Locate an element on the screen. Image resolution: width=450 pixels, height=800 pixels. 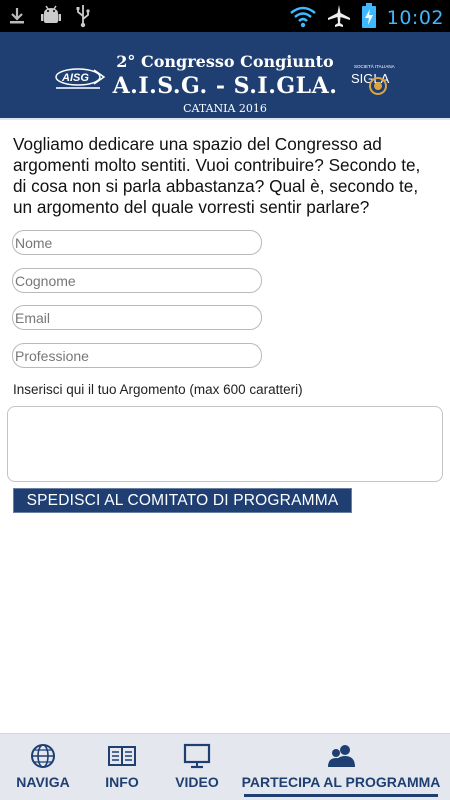
globe-icon is located at coordinates (43, 756).